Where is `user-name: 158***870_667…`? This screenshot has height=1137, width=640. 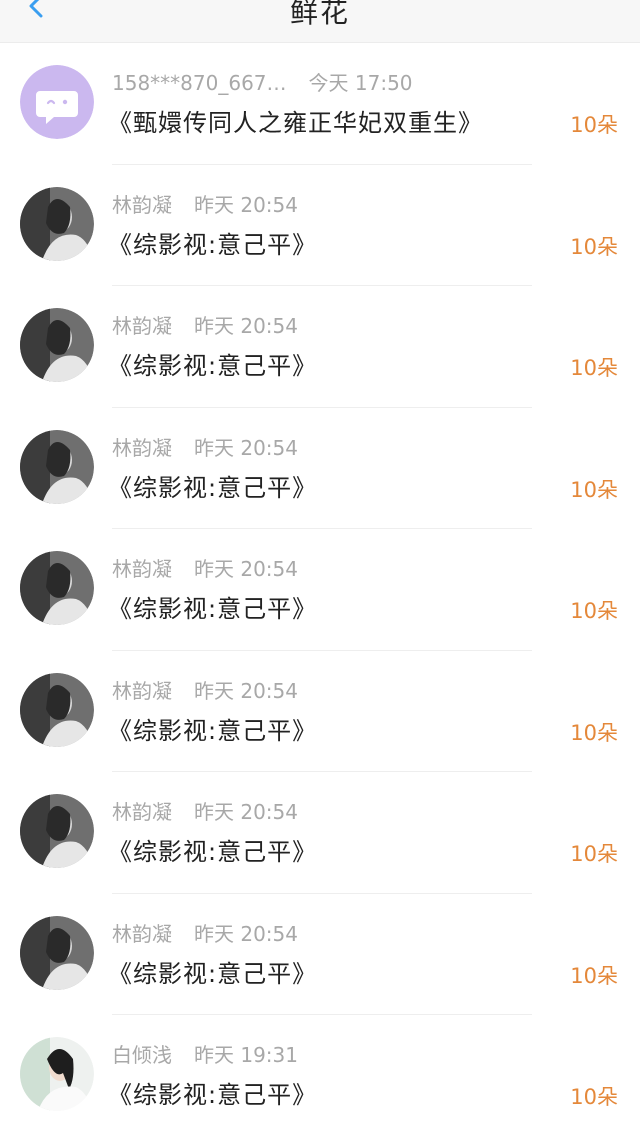 user-name: 158***870_667… is located at coordinates (199, 83).